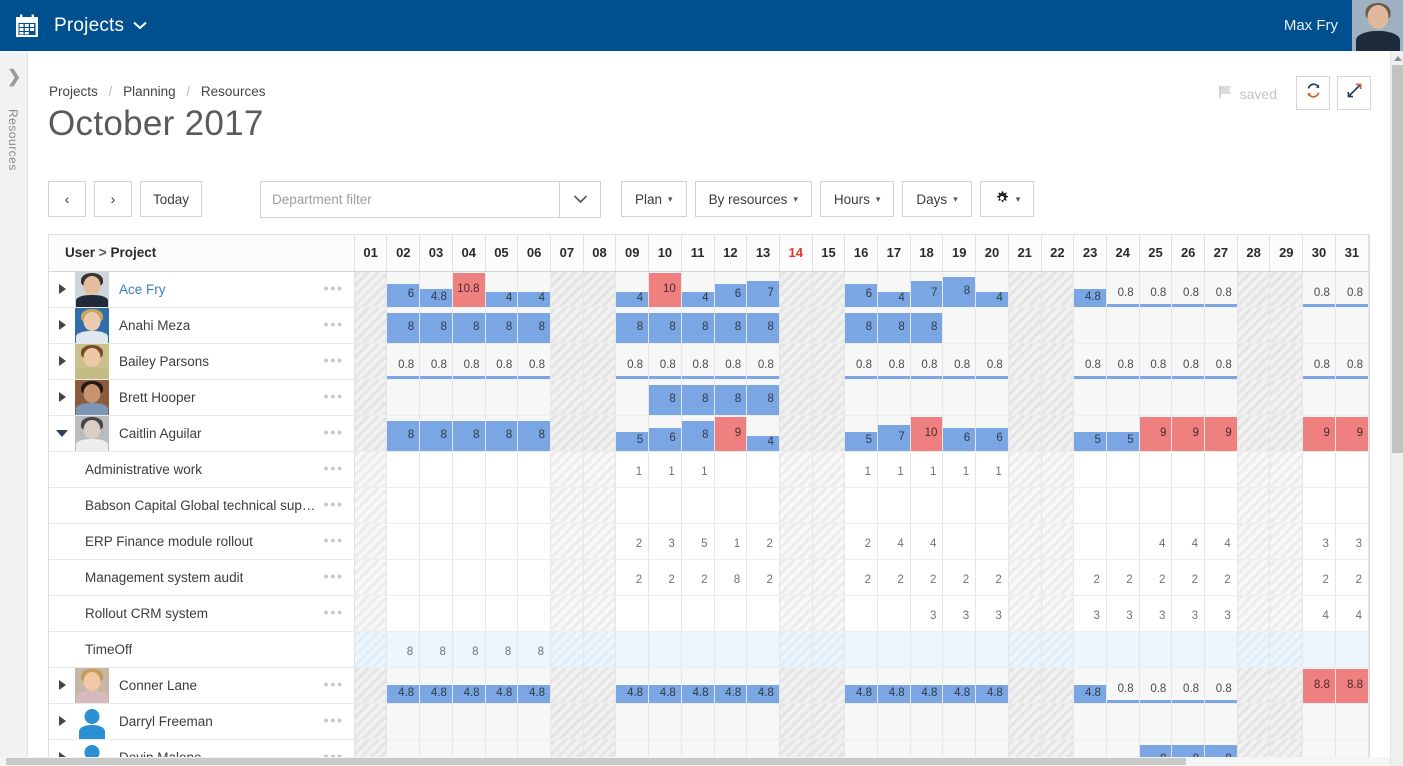 The image size is (1403, 766). What do you see at coordinates (698, 433) in the screenshot?
I see `cell-day-11: 8` at bounding box center [698, 433].